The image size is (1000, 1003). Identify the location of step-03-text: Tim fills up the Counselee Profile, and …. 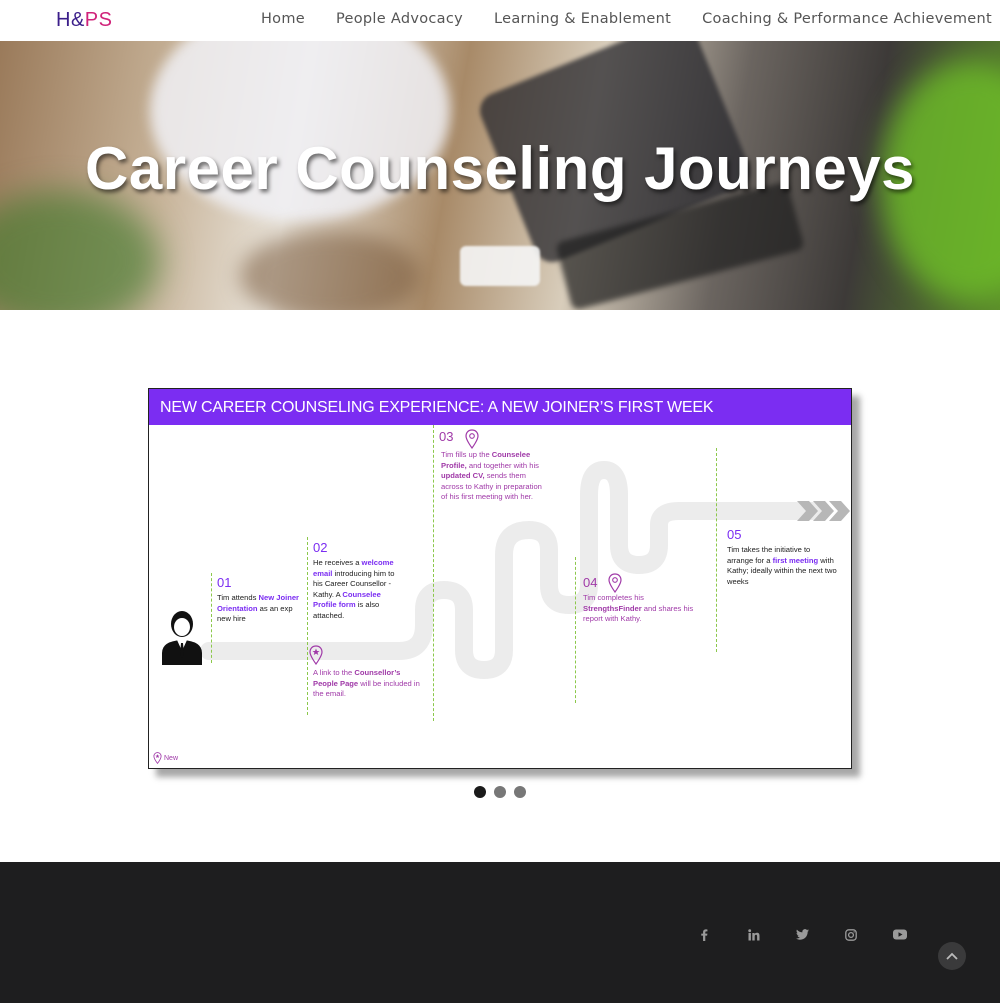
(495, 476).